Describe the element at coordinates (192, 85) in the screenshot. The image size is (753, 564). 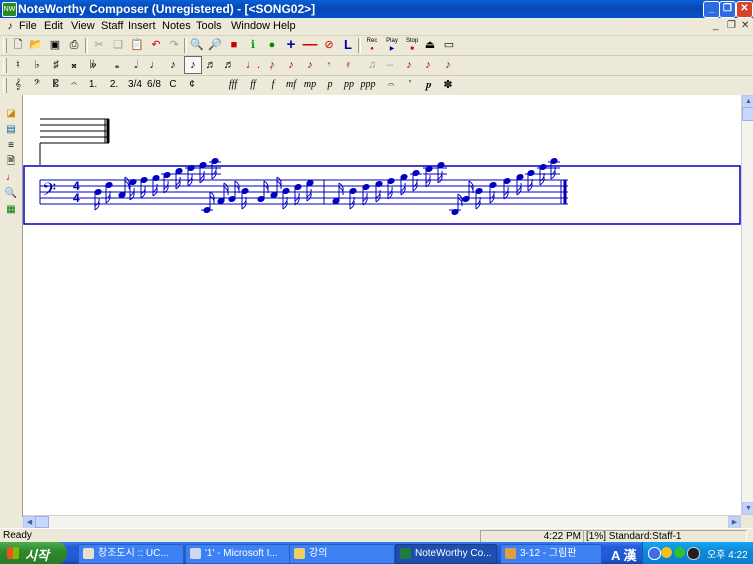
I see `symbol-tool-10-icon: ¢` at that location.